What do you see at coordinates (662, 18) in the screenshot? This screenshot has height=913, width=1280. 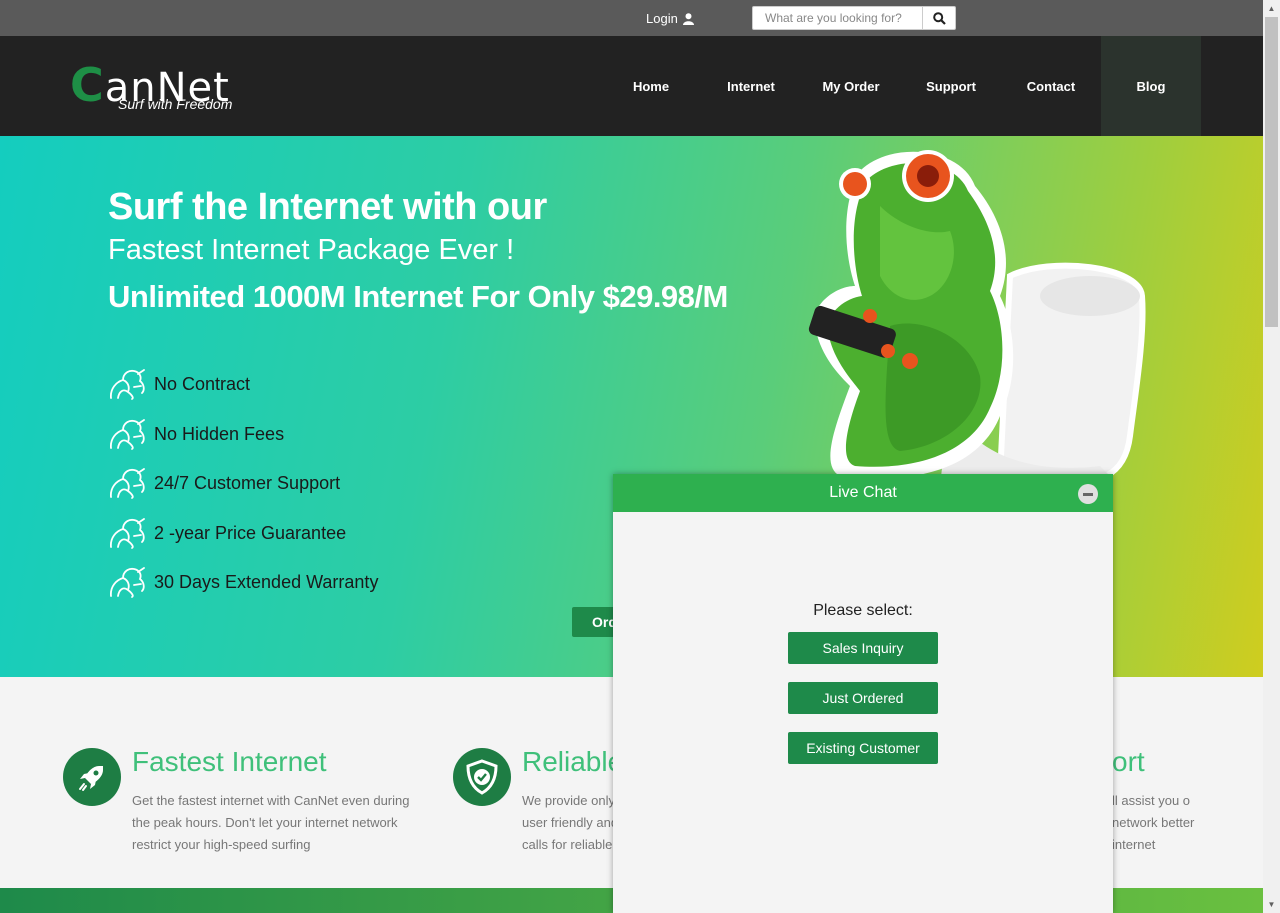 I see `login-label: Login` at bounding box center [662, 18].